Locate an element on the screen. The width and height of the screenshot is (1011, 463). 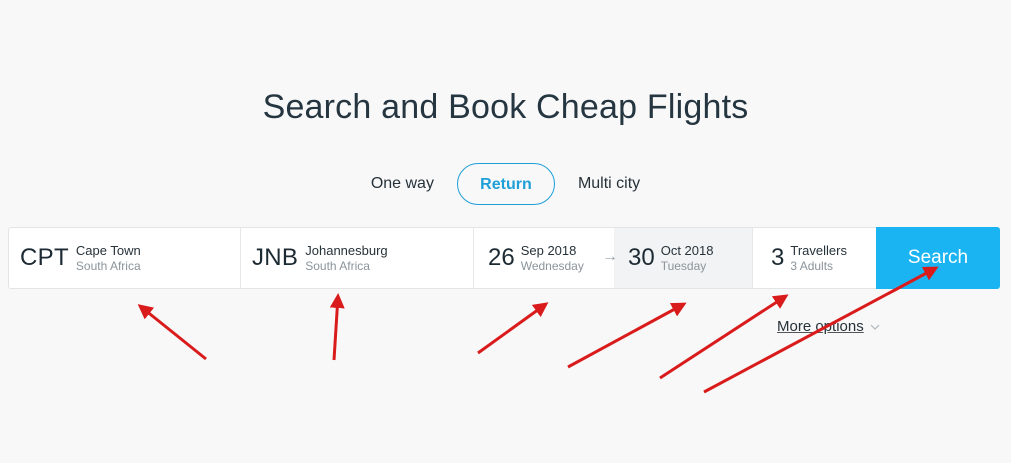
depart-month-year: Sep 2018 is located at coordinates (548, 250).